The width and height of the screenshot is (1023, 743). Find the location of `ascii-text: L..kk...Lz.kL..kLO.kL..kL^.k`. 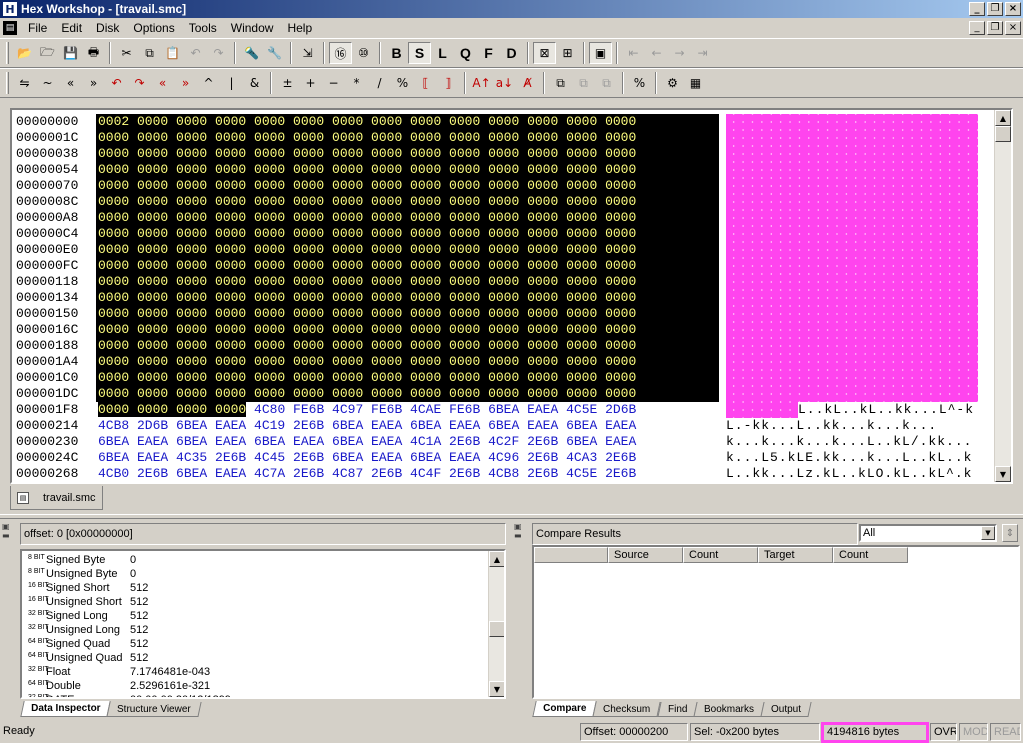

ascii-text: L..kk...Lz.kL..kLO.kL..kL^.k is located at coordinates (849, 474).